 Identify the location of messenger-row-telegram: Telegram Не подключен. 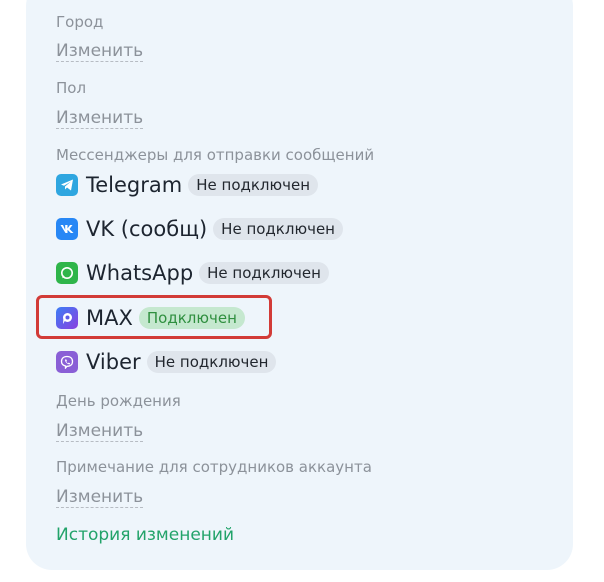
(187, 185).